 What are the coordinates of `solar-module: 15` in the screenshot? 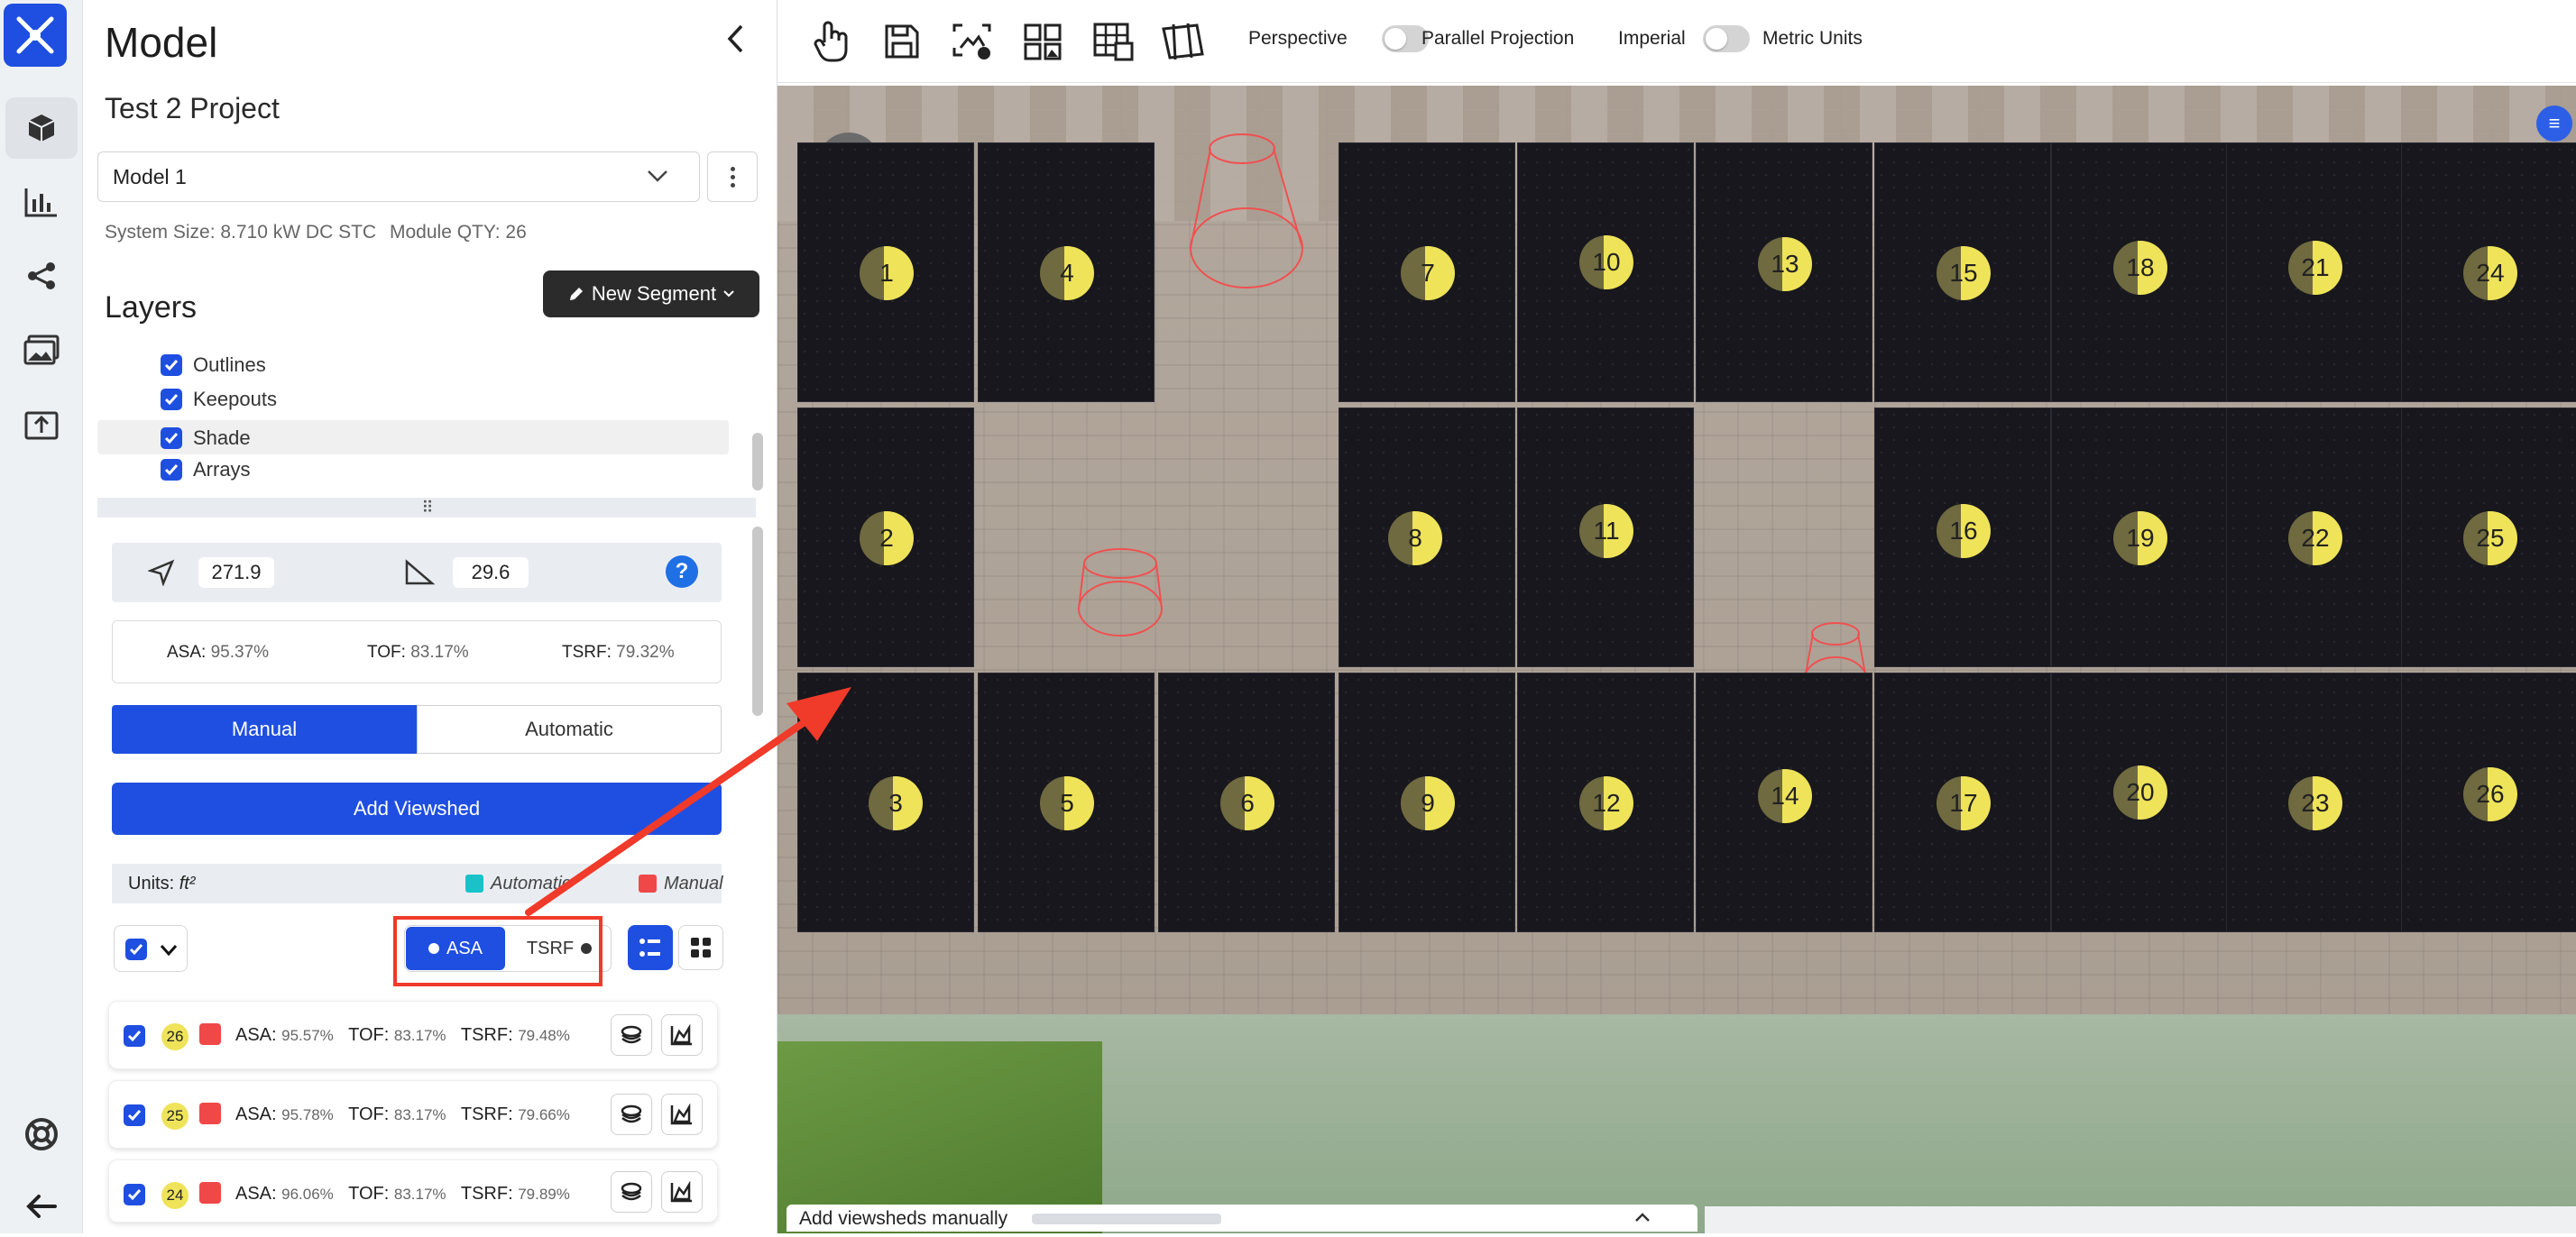 It's located at (1963, 272).